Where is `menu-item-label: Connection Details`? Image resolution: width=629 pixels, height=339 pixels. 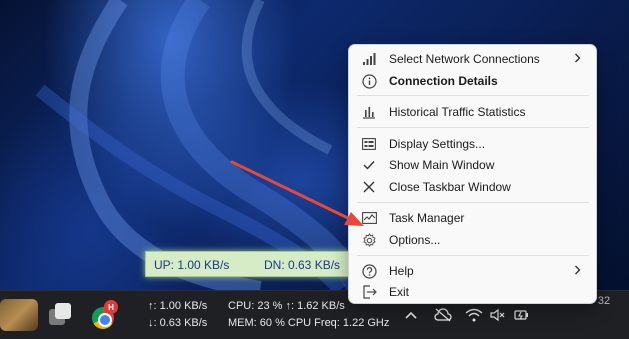 menu-item-label: Connection Details is located at coordinates (443, 81).